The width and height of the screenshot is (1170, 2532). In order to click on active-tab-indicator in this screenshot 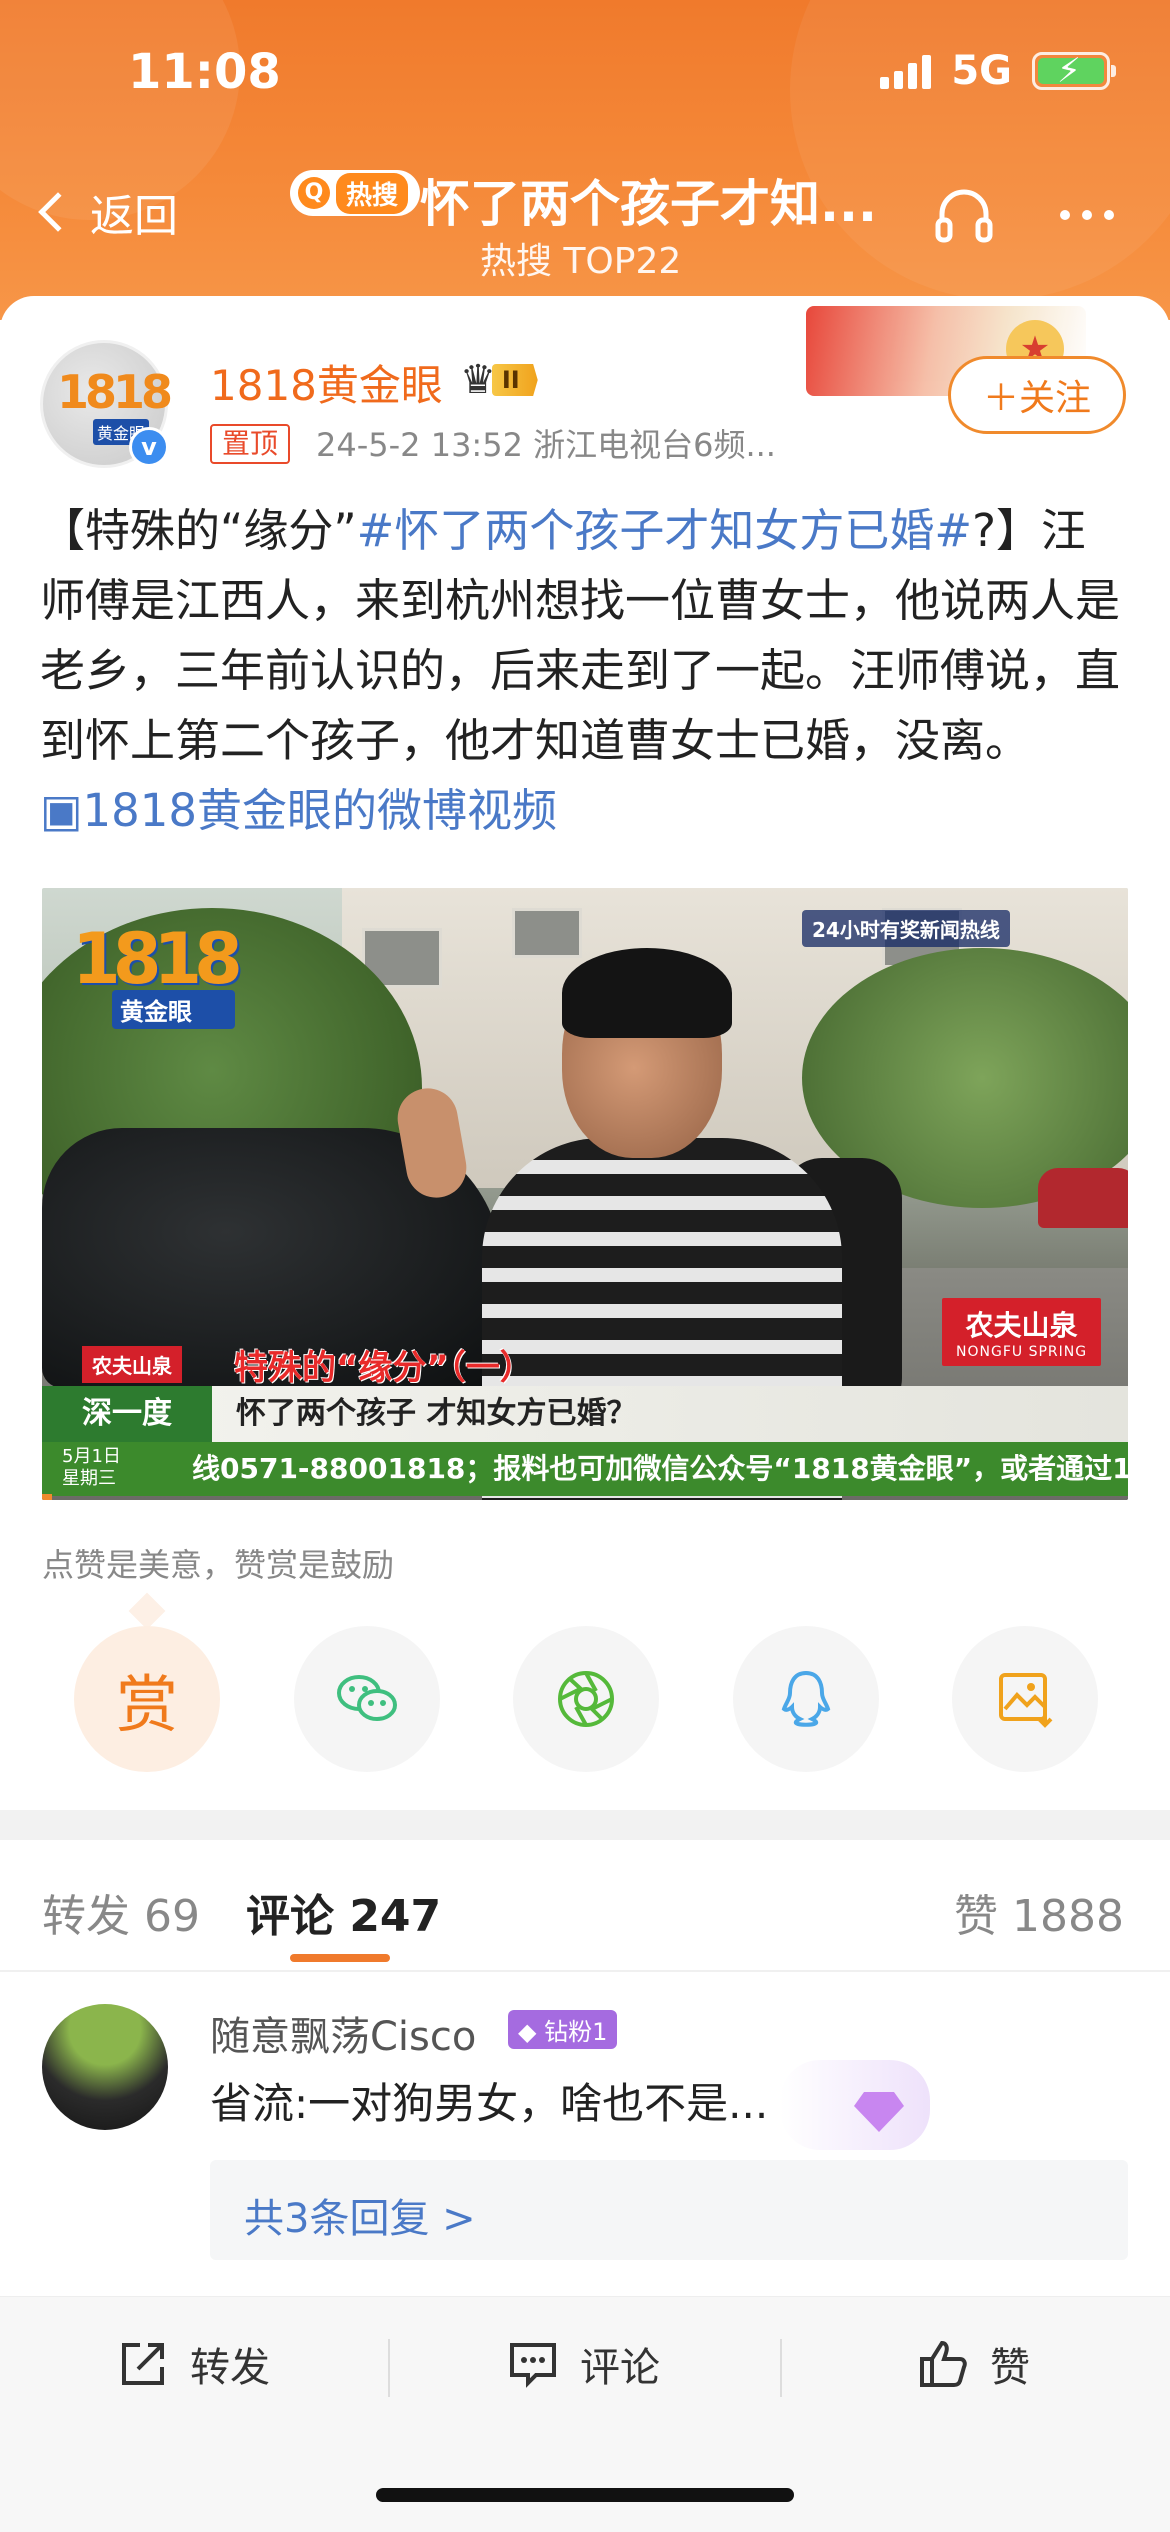, I will do `click(340, 1958)`.